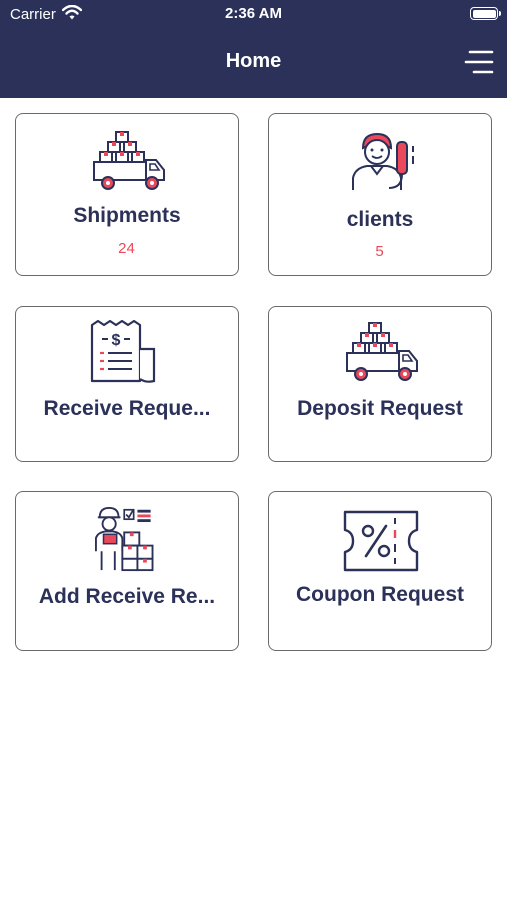 This screenshot has height=900, width=507. I want to click on receipt-icon: $, so click(123, 351).